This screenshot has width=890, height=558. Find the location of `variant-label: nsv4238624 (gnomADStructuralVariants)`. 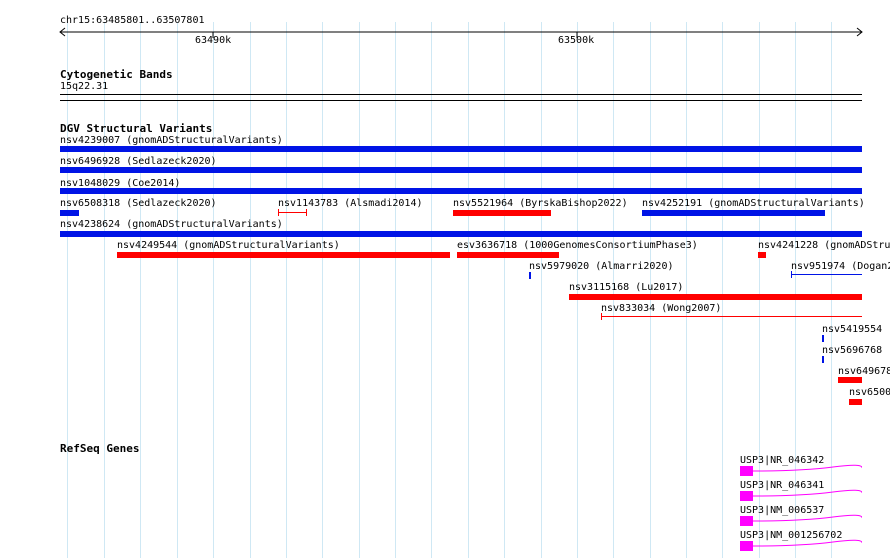

variant-label: nsv4238624 (gnomADStructuralVariants) is located at coordinates (171, 224).